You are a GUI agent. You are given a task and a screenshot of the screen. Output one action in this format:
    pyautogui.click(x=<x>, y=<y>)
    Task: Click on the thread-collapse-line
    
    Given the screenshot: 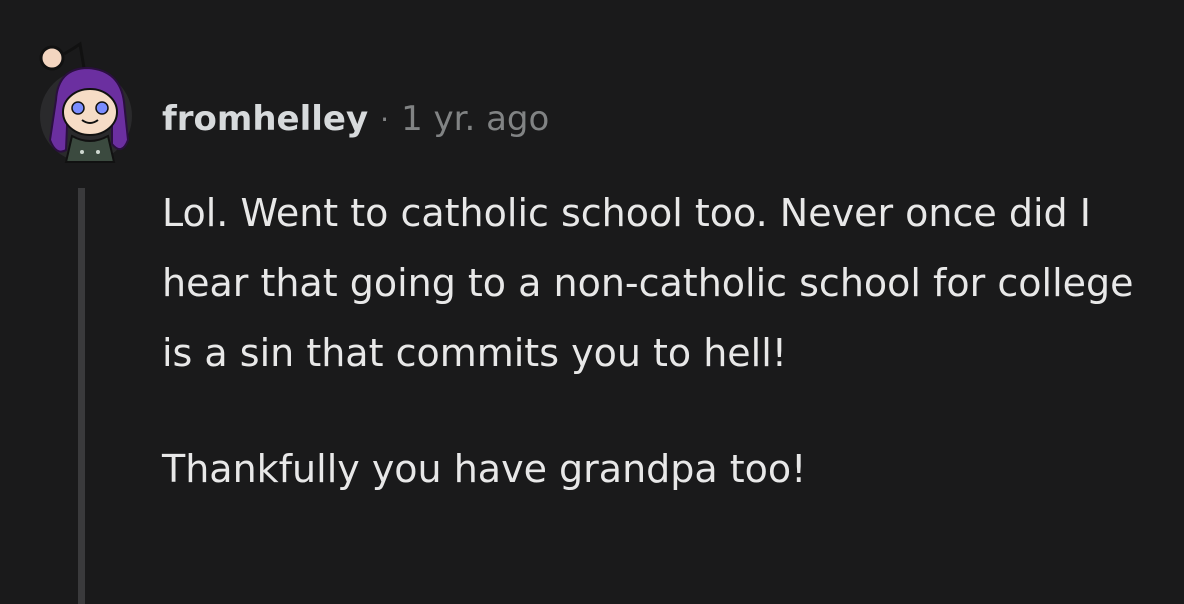 What is the action you would take?
    pyautogui.click(x=81, y=396)
    